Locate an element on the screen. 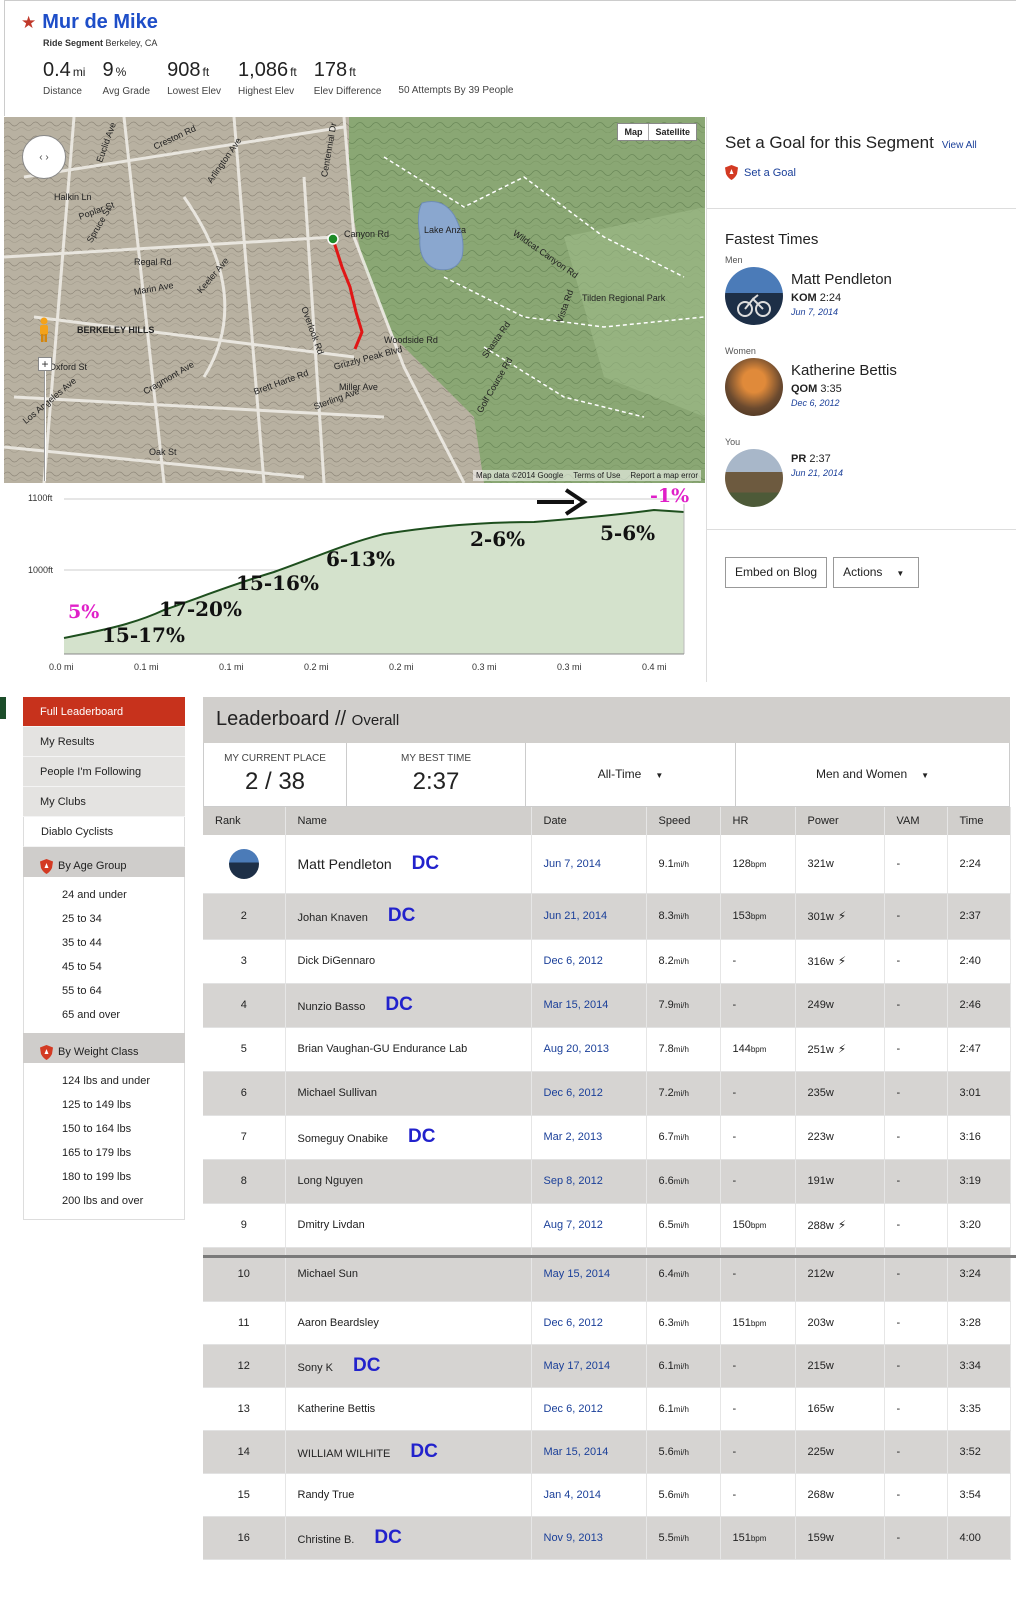 The width and height of the screenshot is (1016, 1600). sidebar-group-age-group: By Age Group is located at coordinates (104, 862).